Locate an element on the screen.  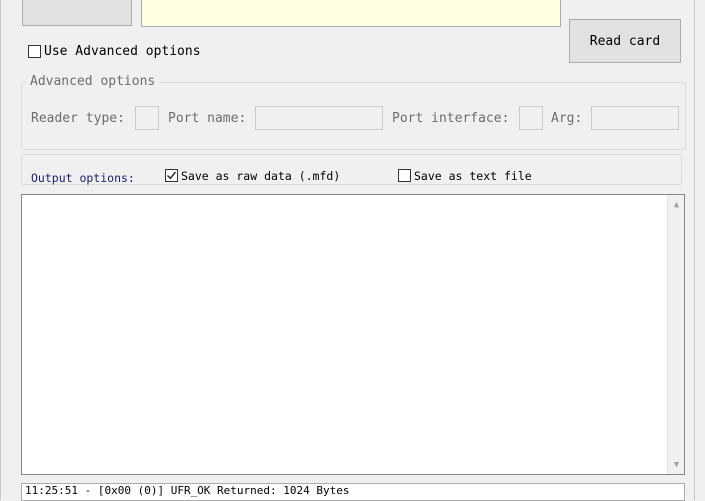
use-advanced-label: Use Advanced options is located at coordinates (122, 51).